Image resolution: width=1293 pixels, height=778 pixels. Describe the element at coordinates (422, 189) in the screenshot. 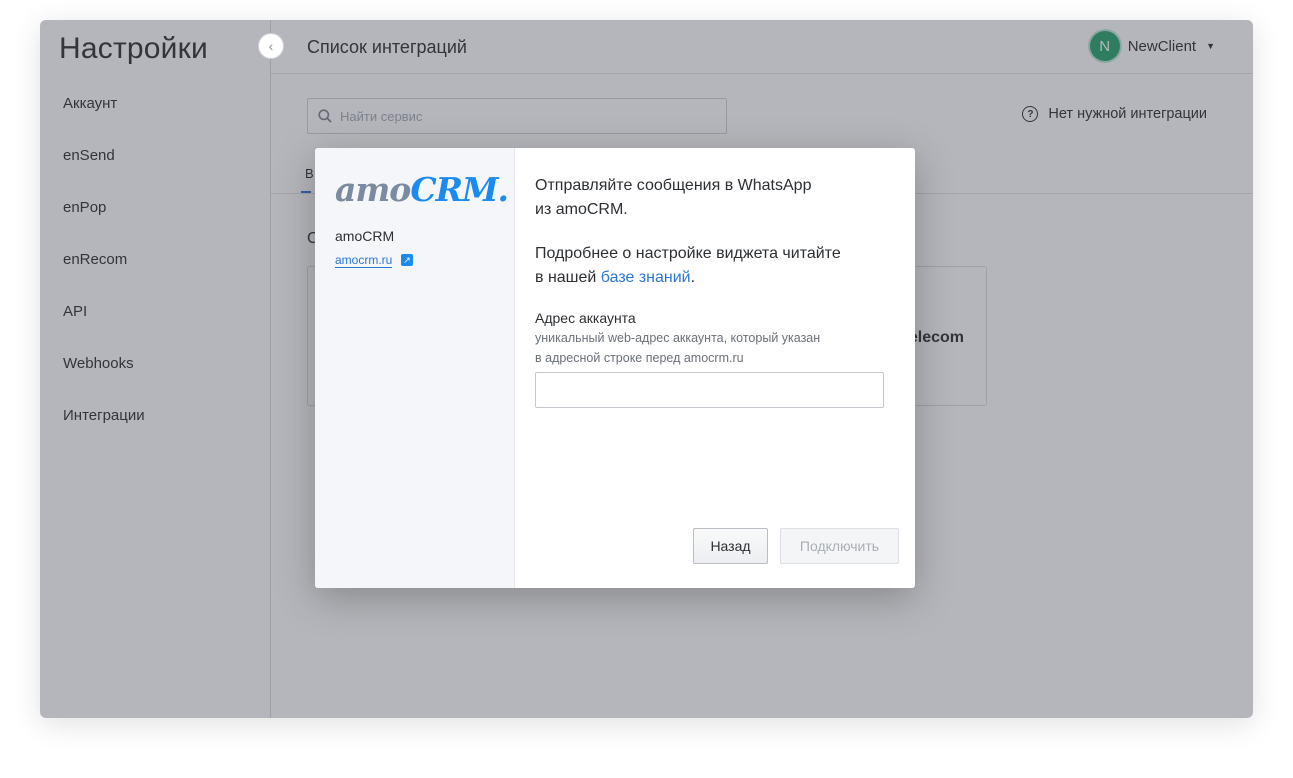

I see `amocrm-logo: amoCRM.` at that location.